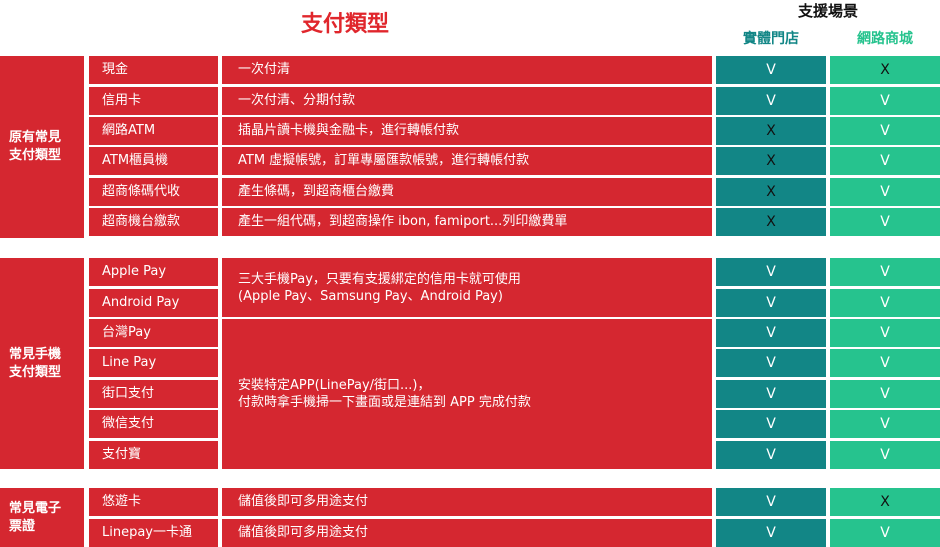 The image size is (940, 547). Describe the element at coordinates (153, 363) in the screenshot. I see `payment-name-line-pay: Line Pay` at that location.